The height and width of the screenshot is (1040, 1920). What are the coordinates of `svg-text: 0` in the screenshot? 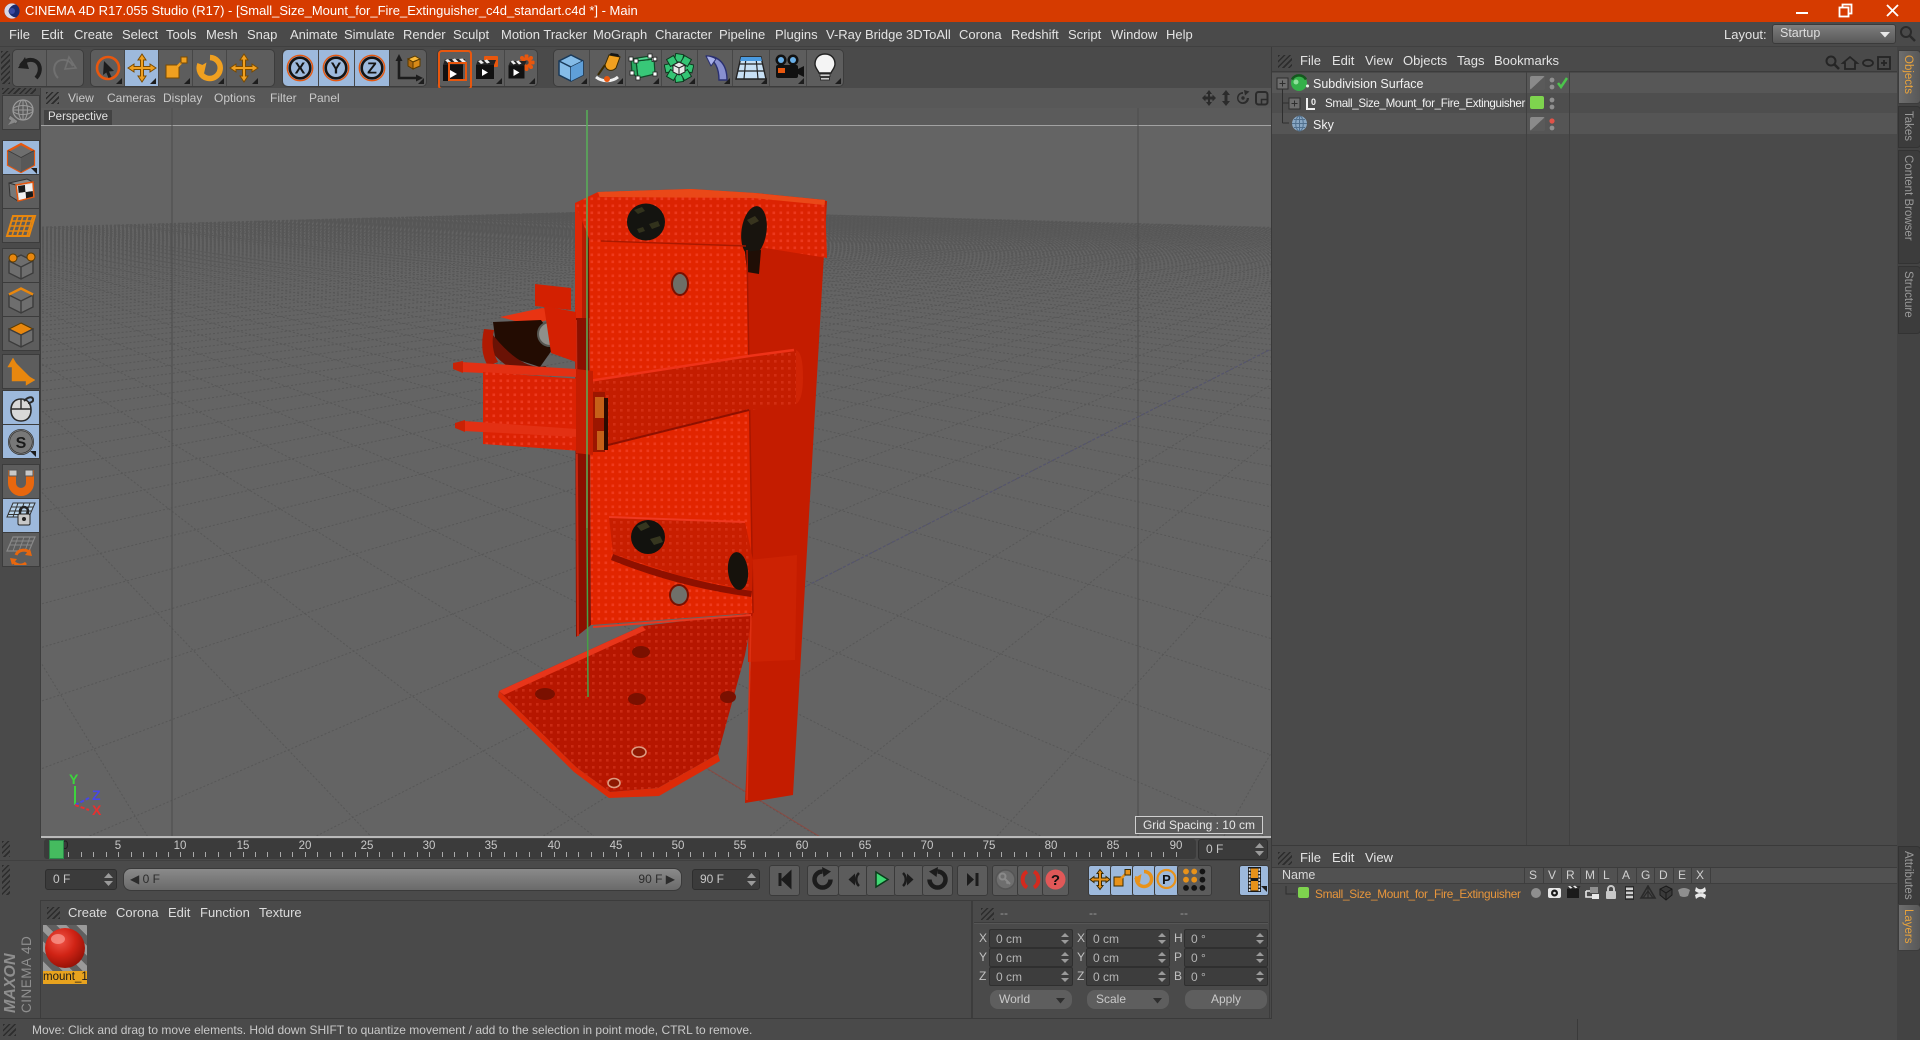 It's located at (1313, 102).